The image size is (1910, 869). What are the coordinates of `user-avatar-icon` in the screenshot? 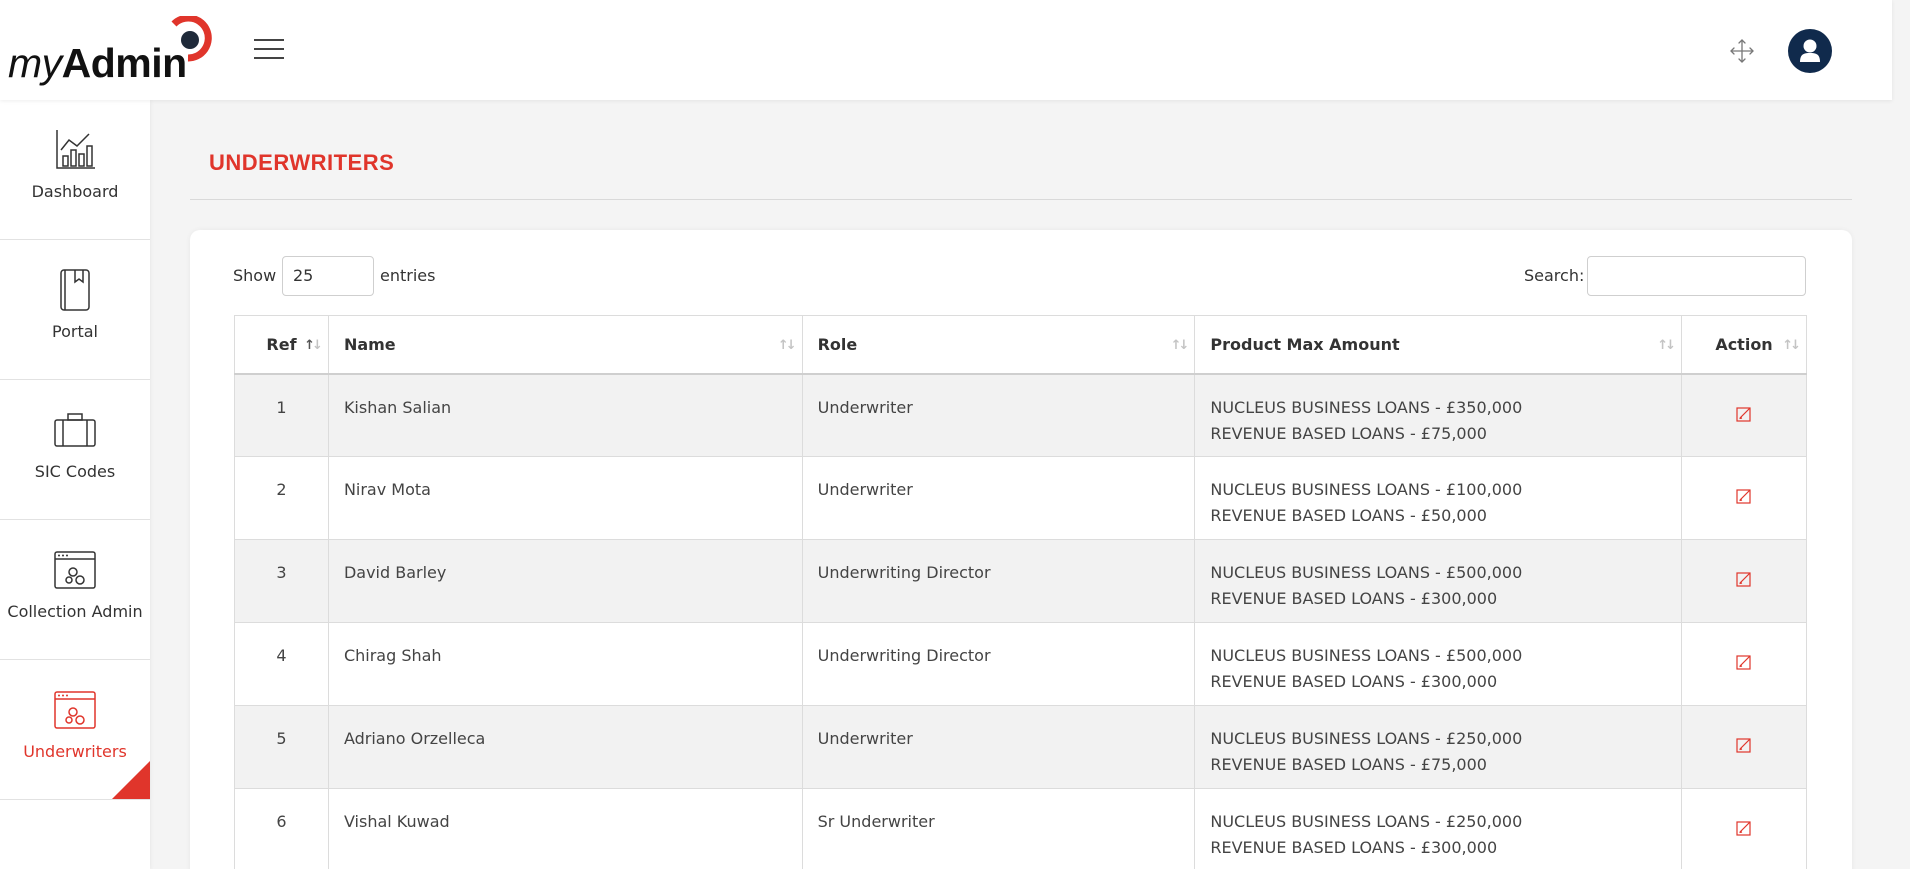 It's located at (1810, 51).